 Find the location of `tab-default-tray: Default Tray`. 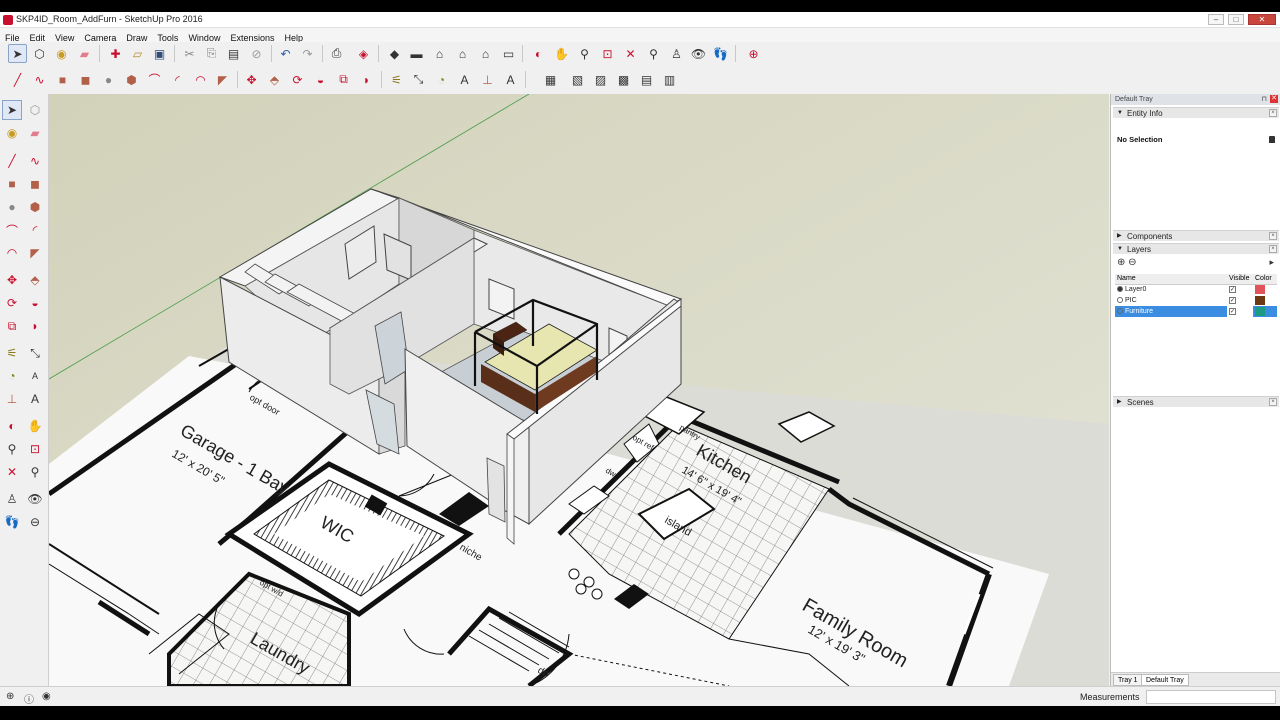

tab-default-tray: Default Tray is located at coordinates (1165, 680).